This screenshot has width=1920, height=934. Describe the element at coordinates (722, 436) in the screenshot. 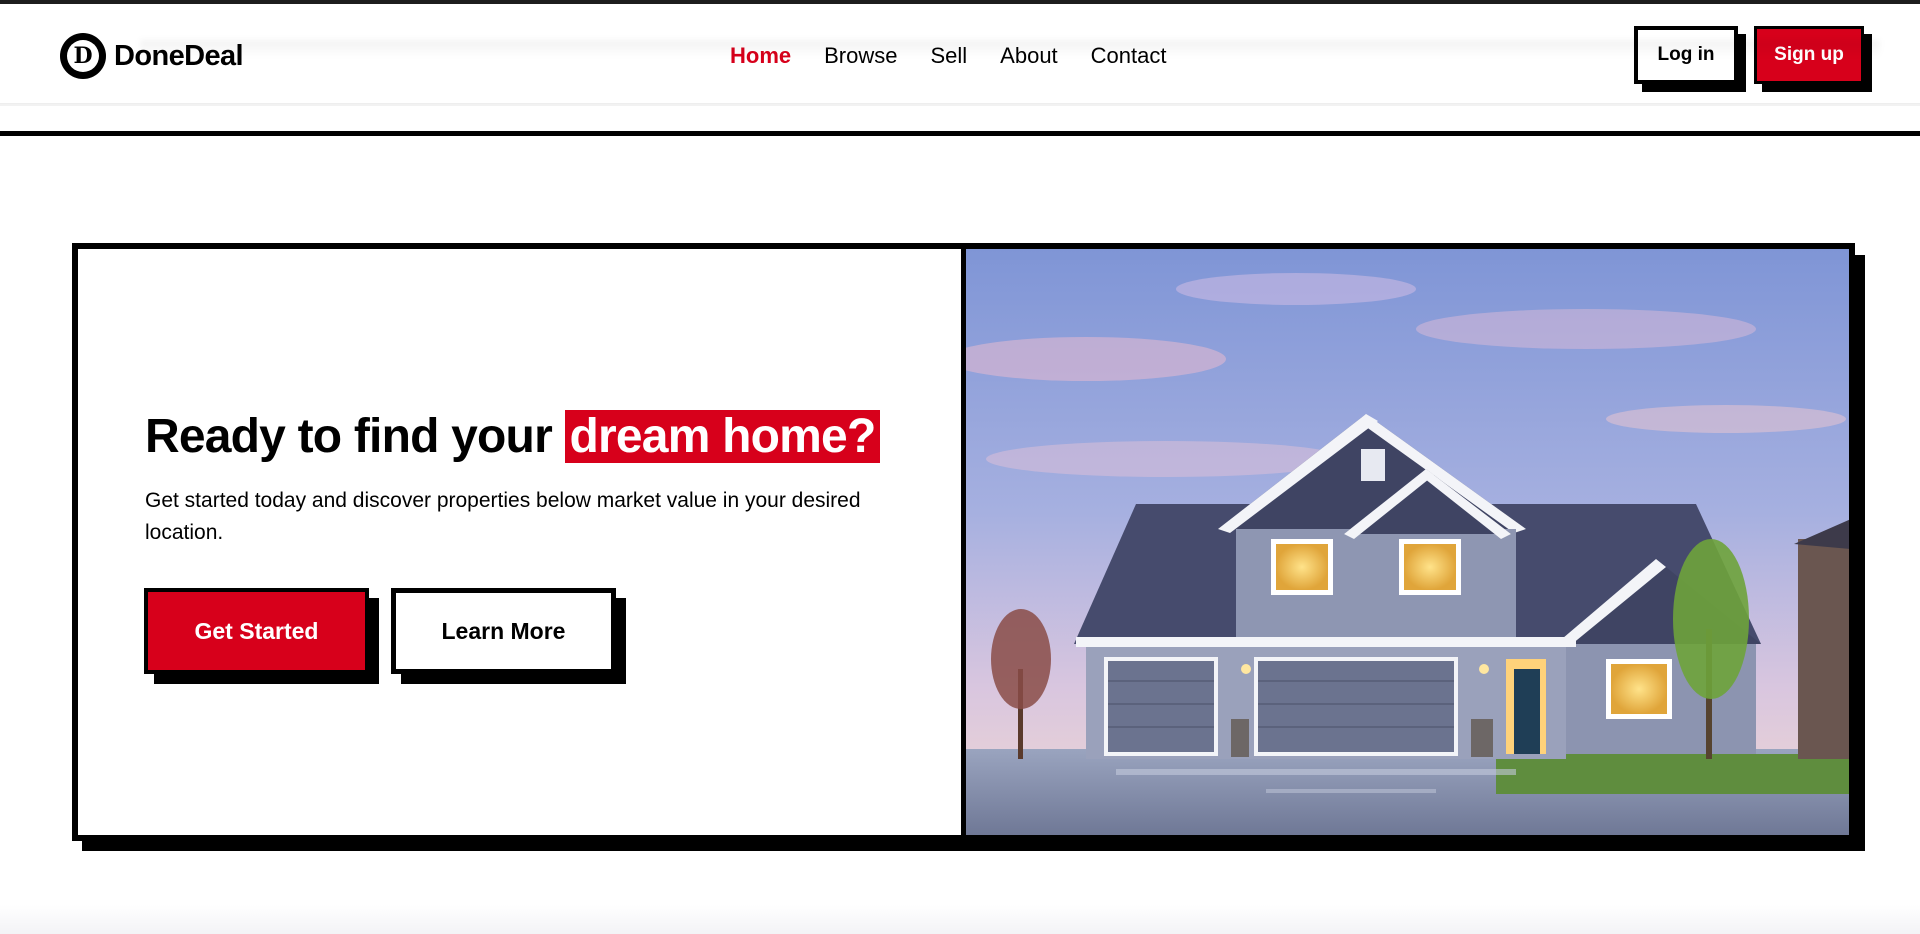

I see `hero-title-highlight: dream home?` at that location.